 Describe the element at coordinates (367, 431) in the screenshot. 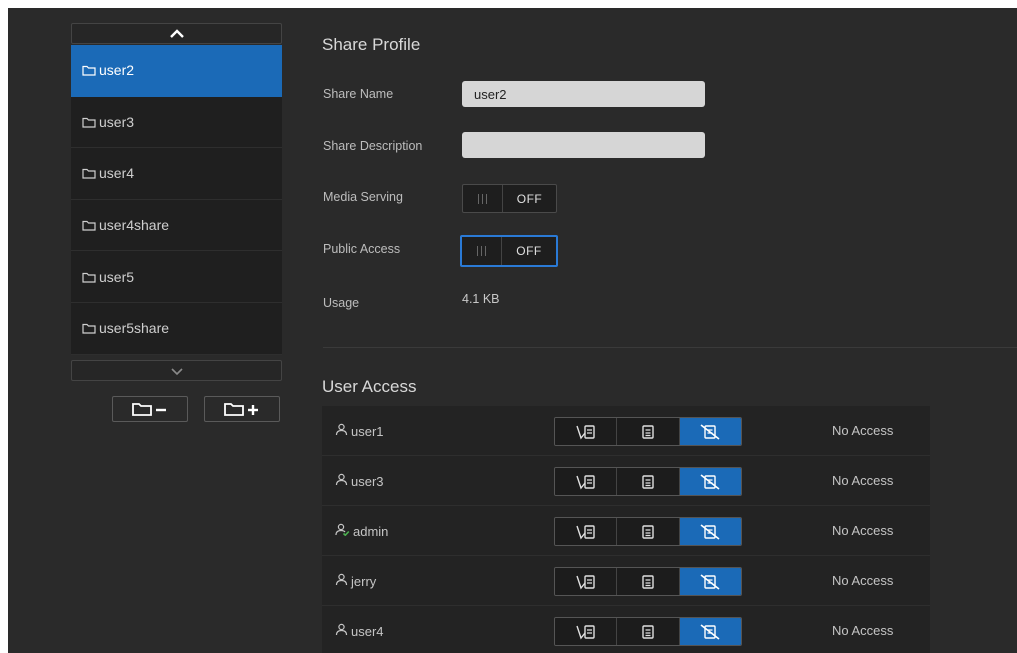

I see `user-name-label: user1` at that location.